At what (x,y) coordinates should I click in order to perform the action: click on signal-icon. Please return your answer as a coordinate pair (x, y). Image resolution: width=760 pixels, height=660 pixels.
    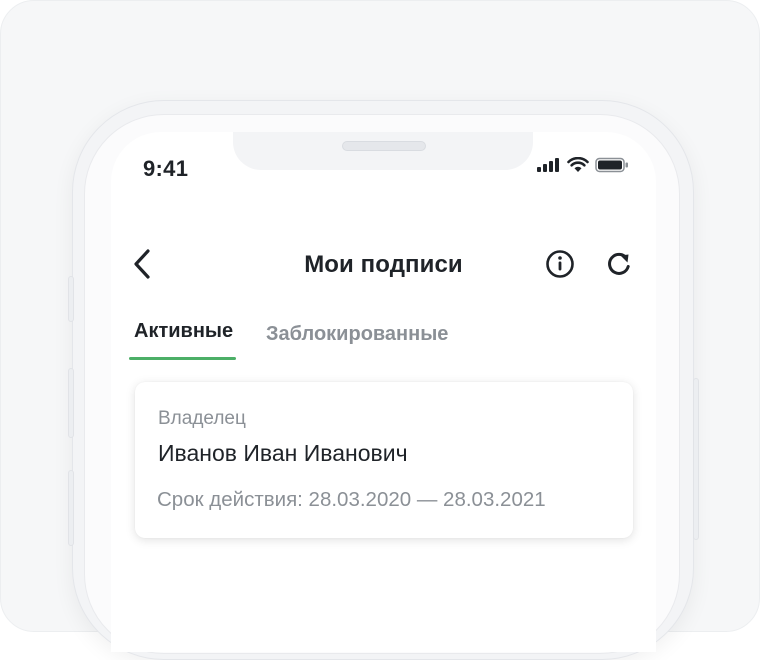
    Looking at the image, I should click on (548, 165).